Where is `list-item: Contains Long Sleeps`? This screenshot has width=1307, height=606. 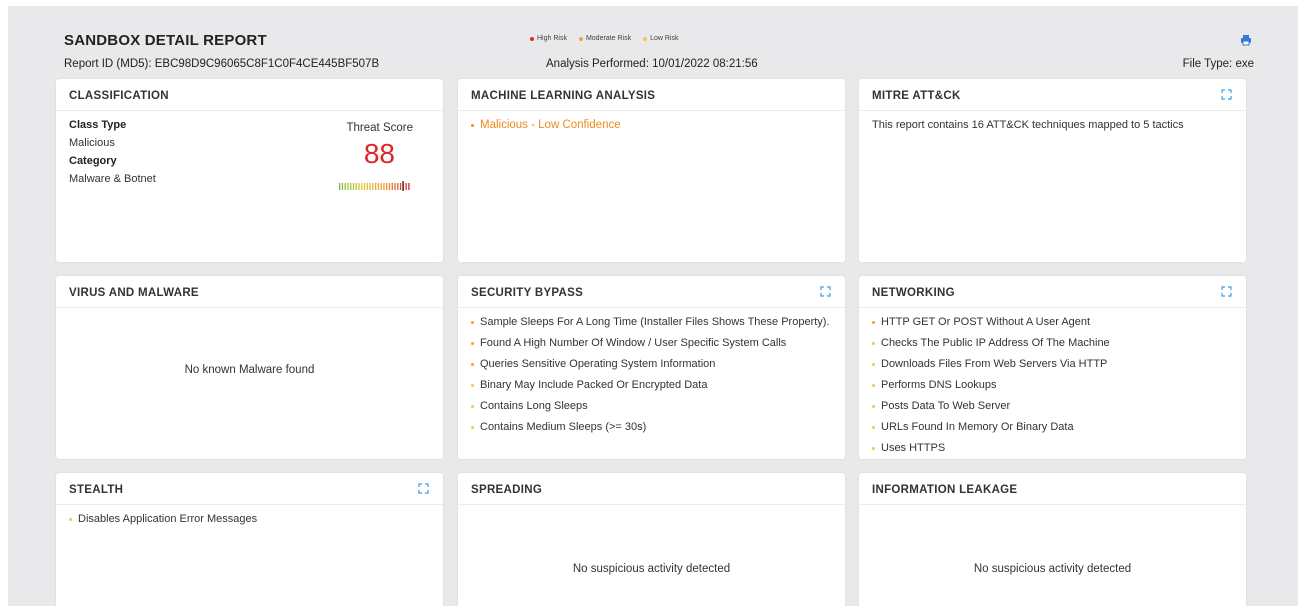 list-item: Contains Long Sleeps is located at coordinates (651, 407).